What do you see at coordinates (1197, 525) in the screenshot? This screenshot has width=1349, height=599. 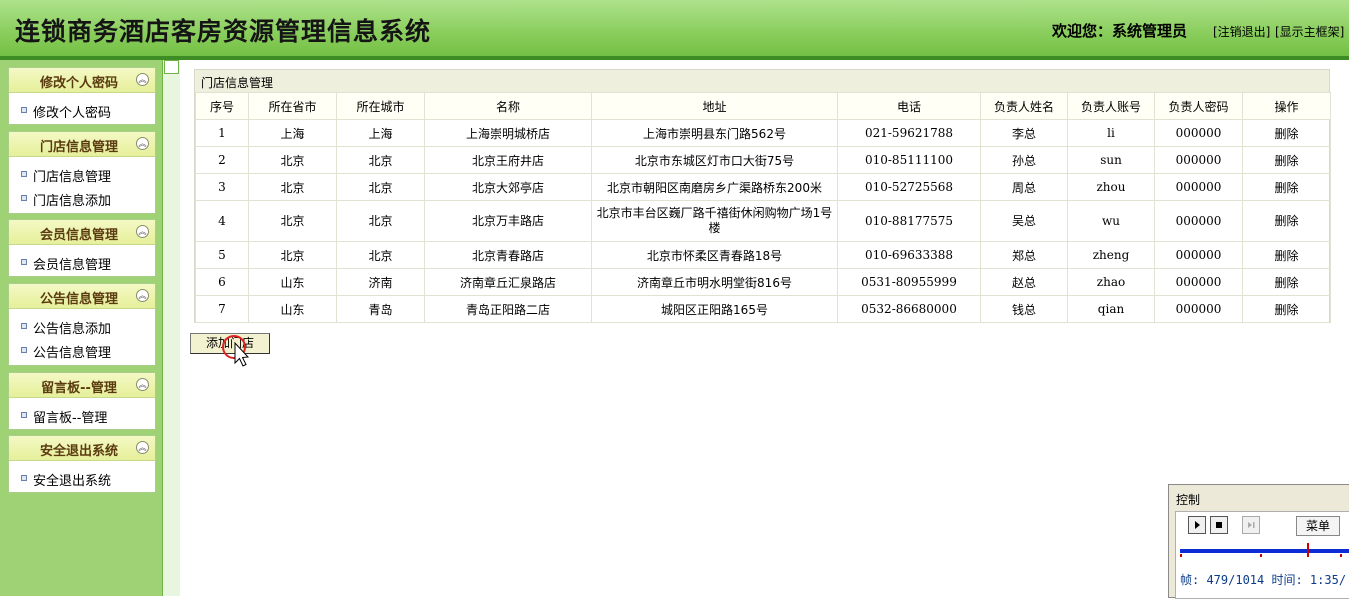 I see `play-icon` at bounding box center [1197, 525].